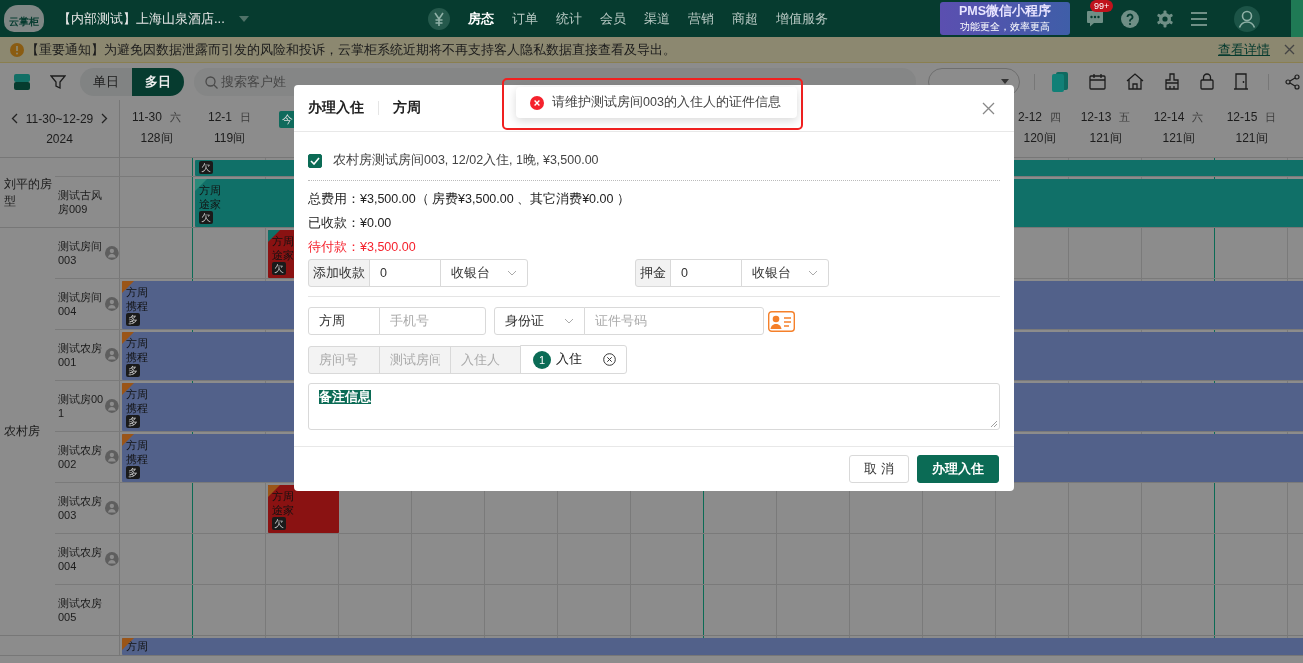 The width and height of the screenshot is (1303, 663). What do you see at coordinates (315, 160) in the screenshot?
I see `checkbox` at bounding box center [315, 160].